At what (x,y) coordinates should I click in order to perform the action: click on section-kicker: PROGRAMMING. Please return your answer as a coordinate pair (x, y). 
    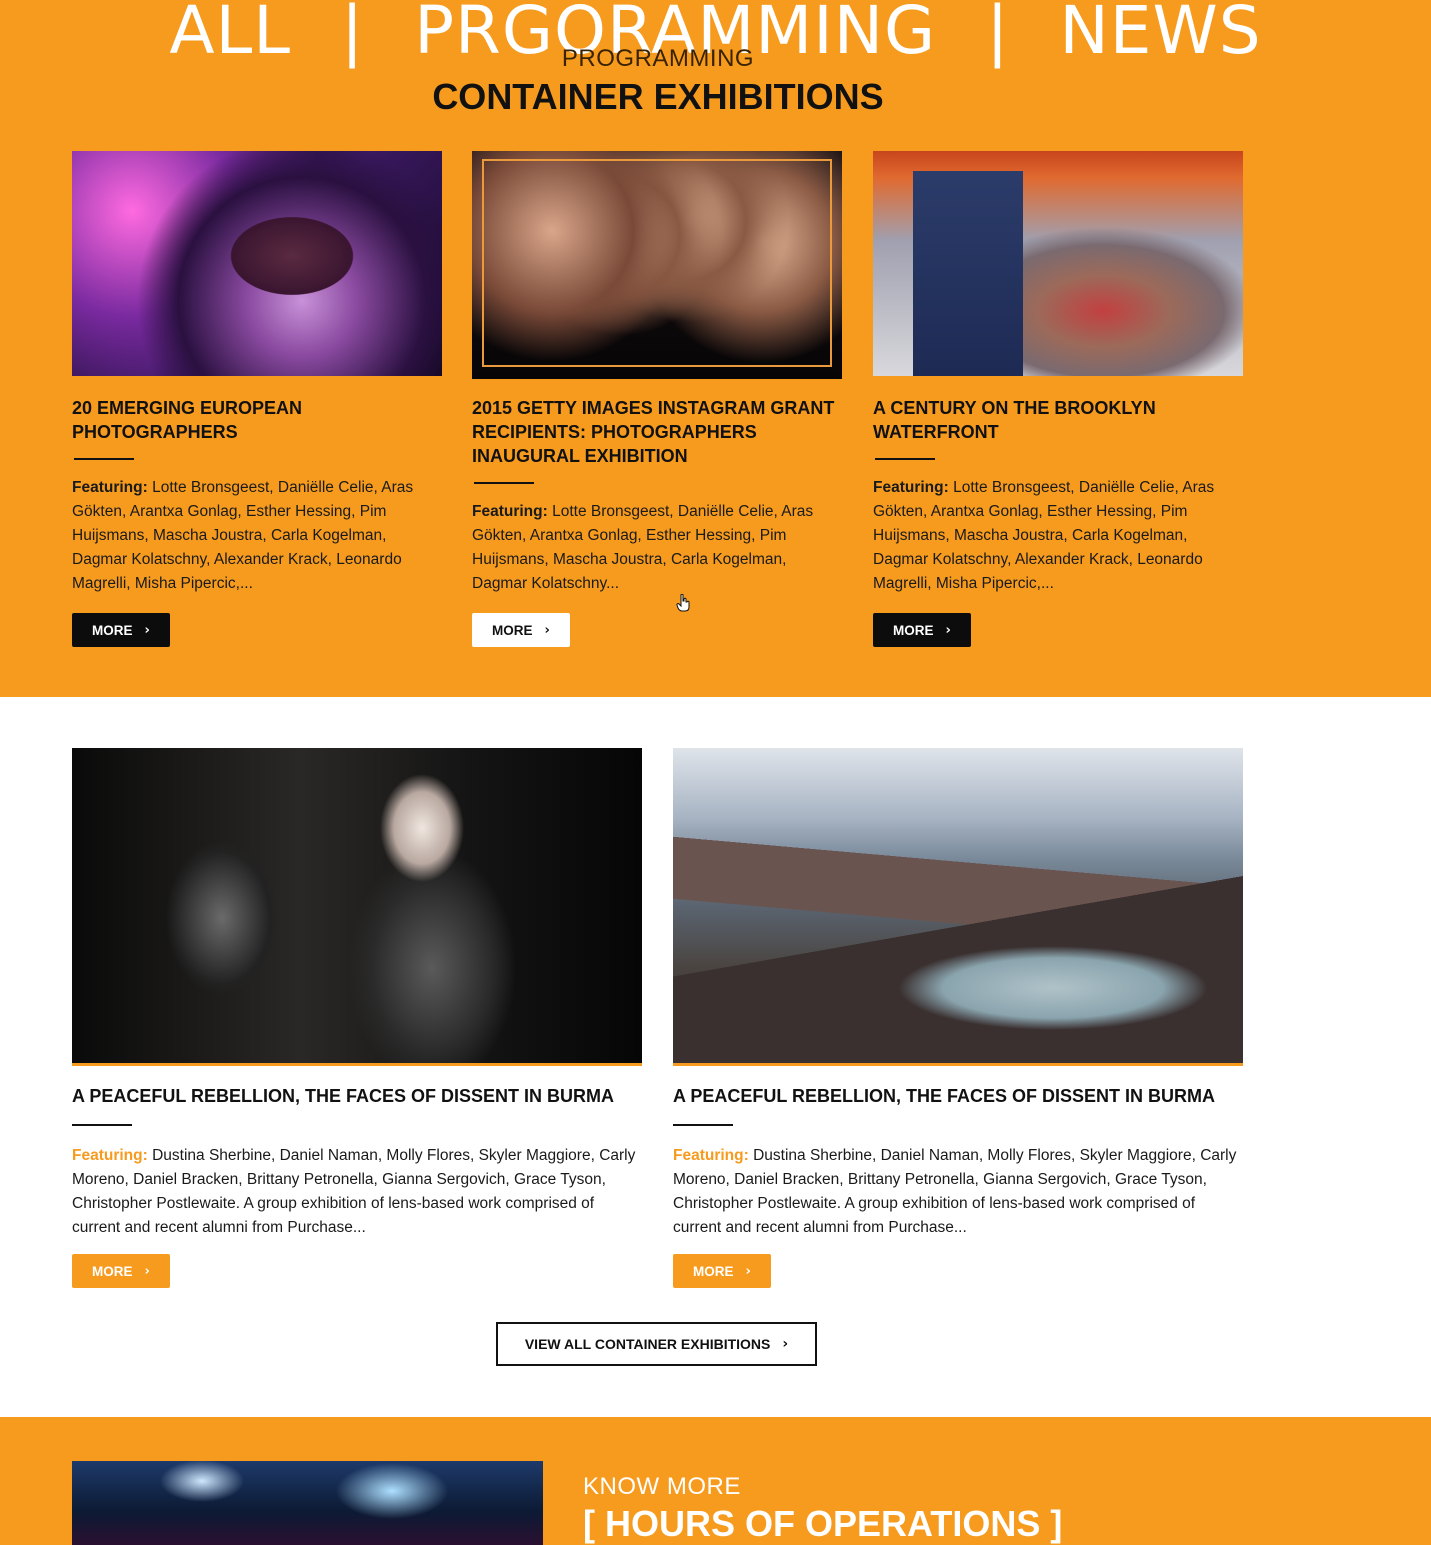
    Looking at the image, I should click on (658, 58).